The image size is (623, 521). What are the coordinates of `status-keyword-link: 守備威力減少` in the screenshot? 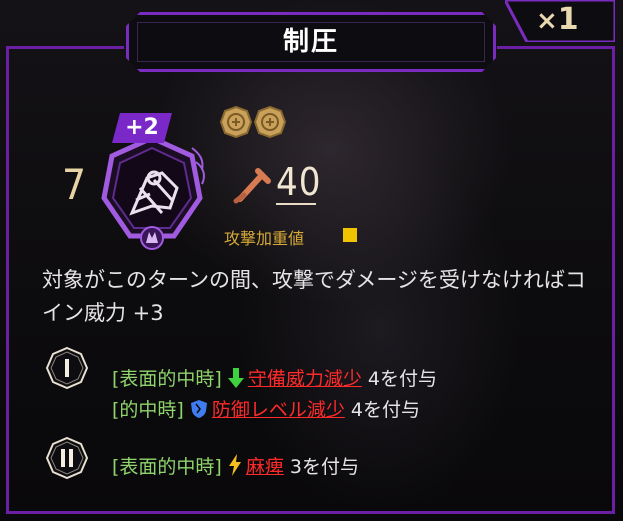 It's located at (305, 379).